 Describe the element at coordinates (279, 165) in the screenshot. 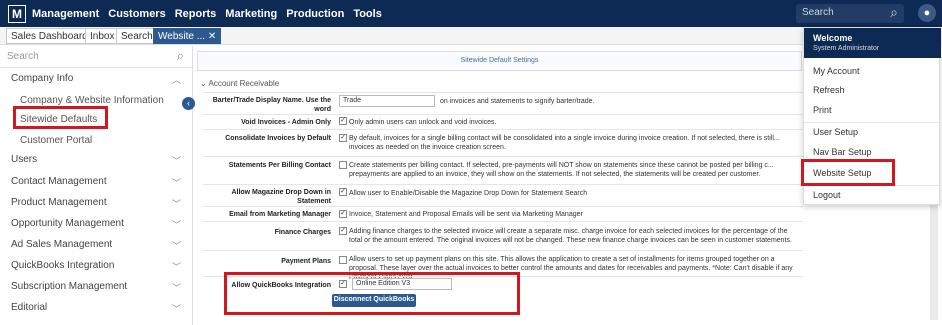

I see `row-label: Statements Per Billing Contact` at that location.